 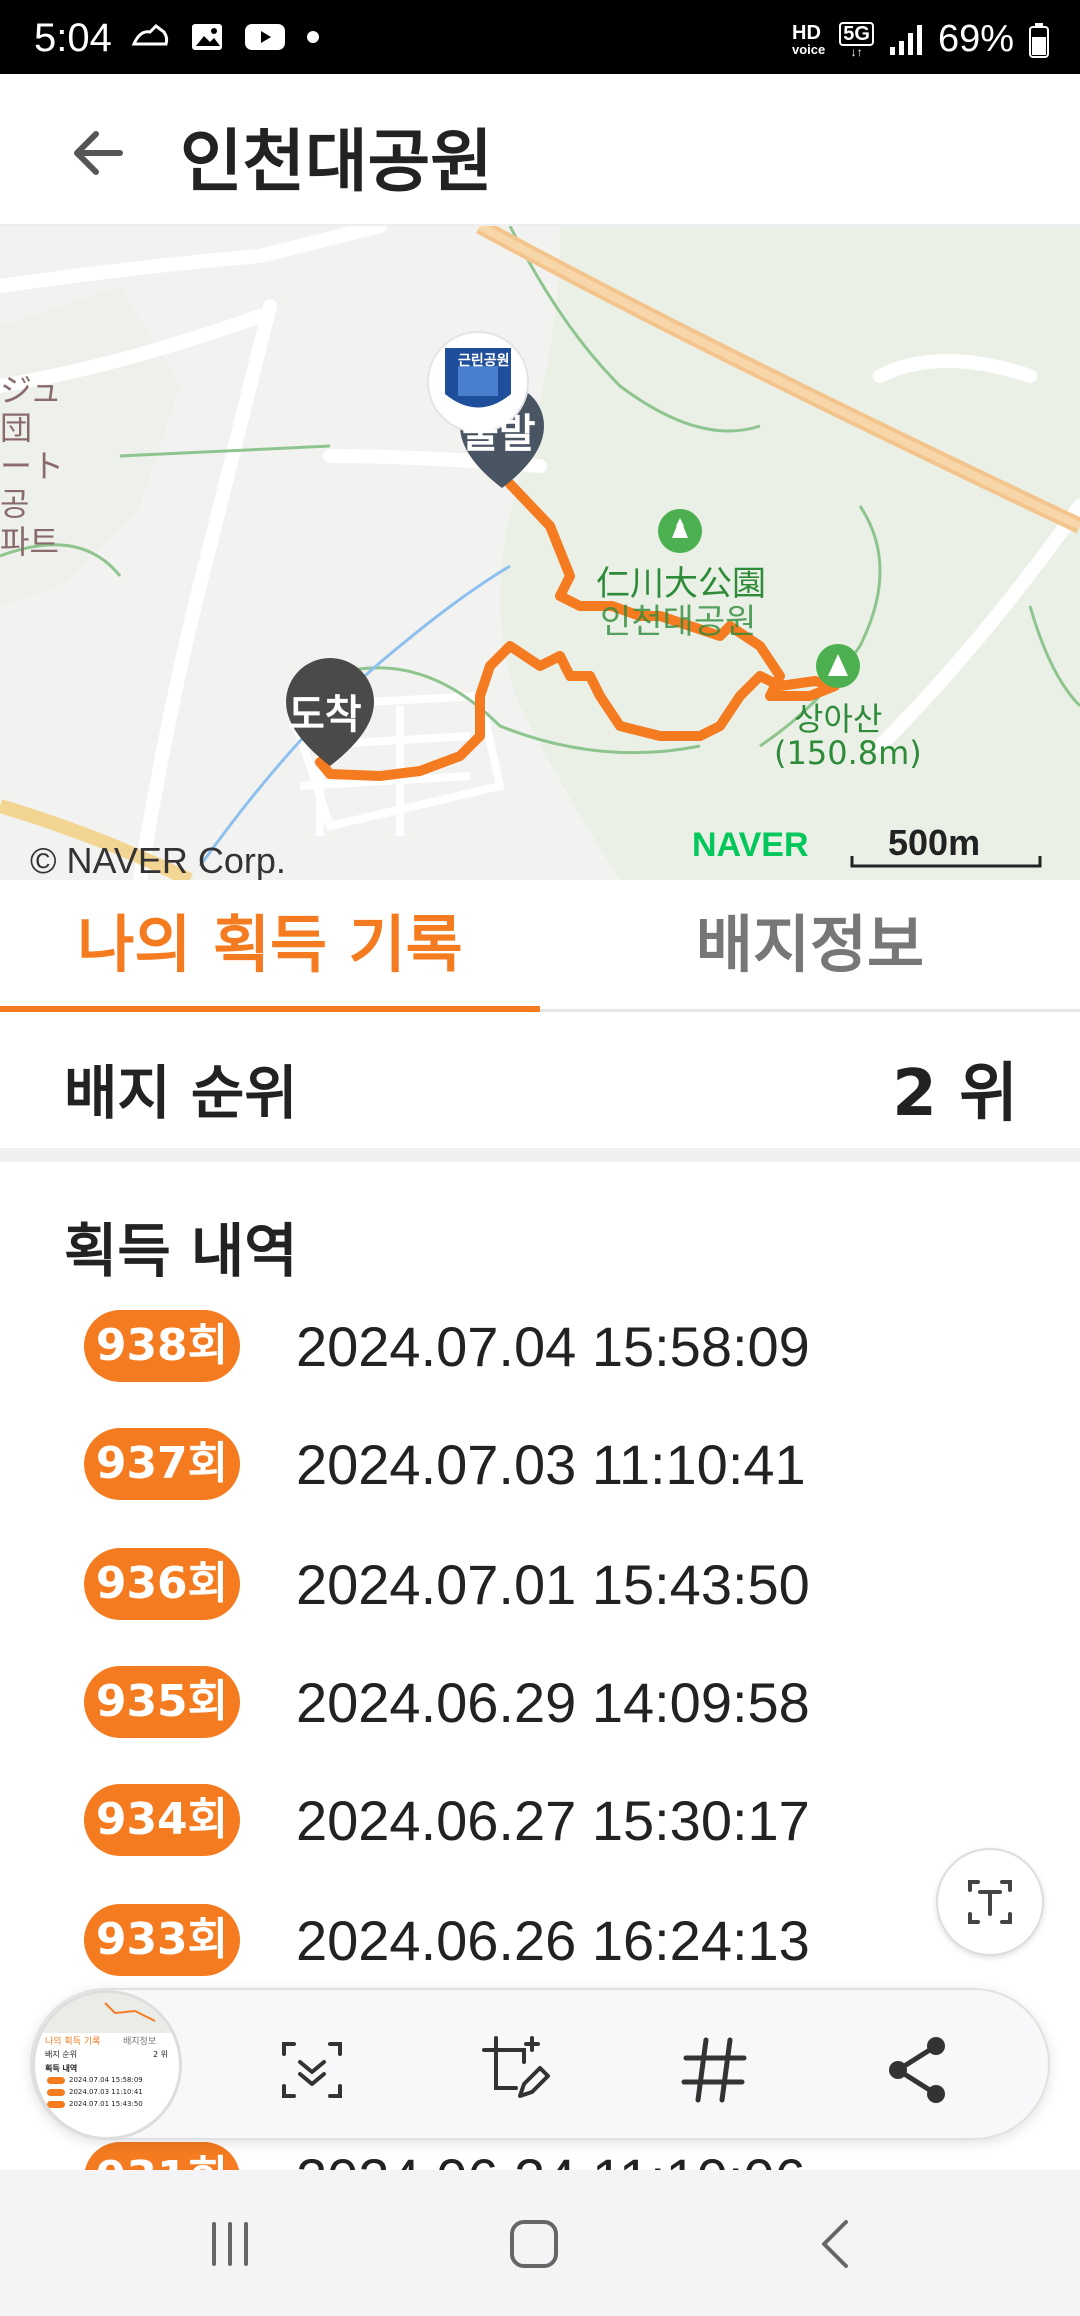 I want to click on hd-voice-indicator: HD voice, so click(x=809, y=39).